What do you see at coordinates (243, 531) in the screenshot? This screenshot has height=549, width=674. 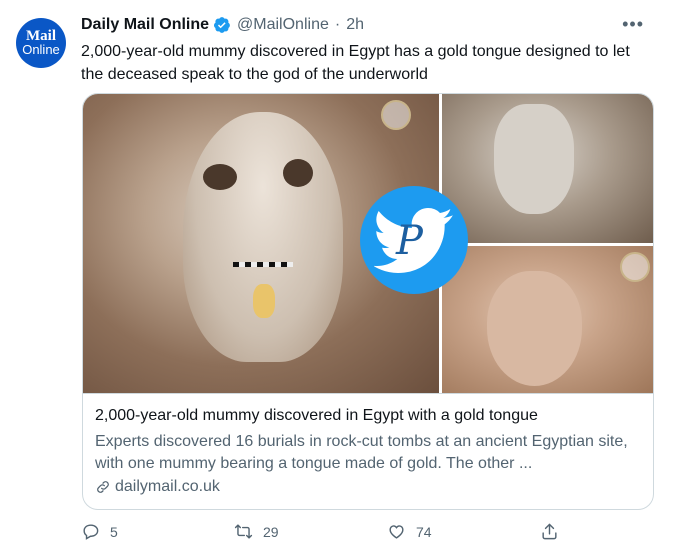 I see `retweet-icon` at bounding box center [243, 531].